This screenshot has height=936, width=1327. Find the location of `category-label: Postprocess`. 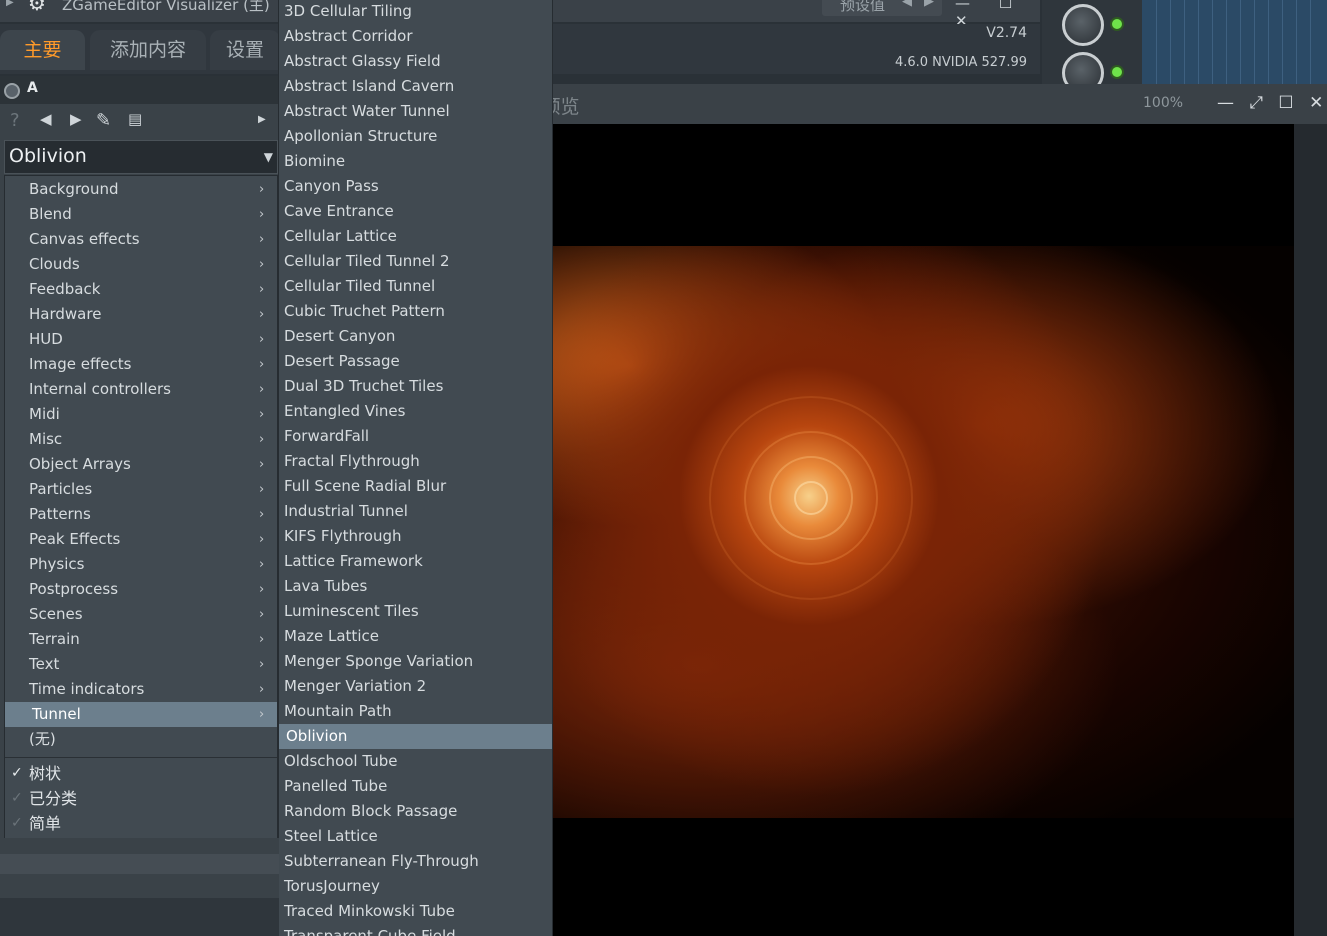

category-label: Postprocess is located at coordinates (74, 589).